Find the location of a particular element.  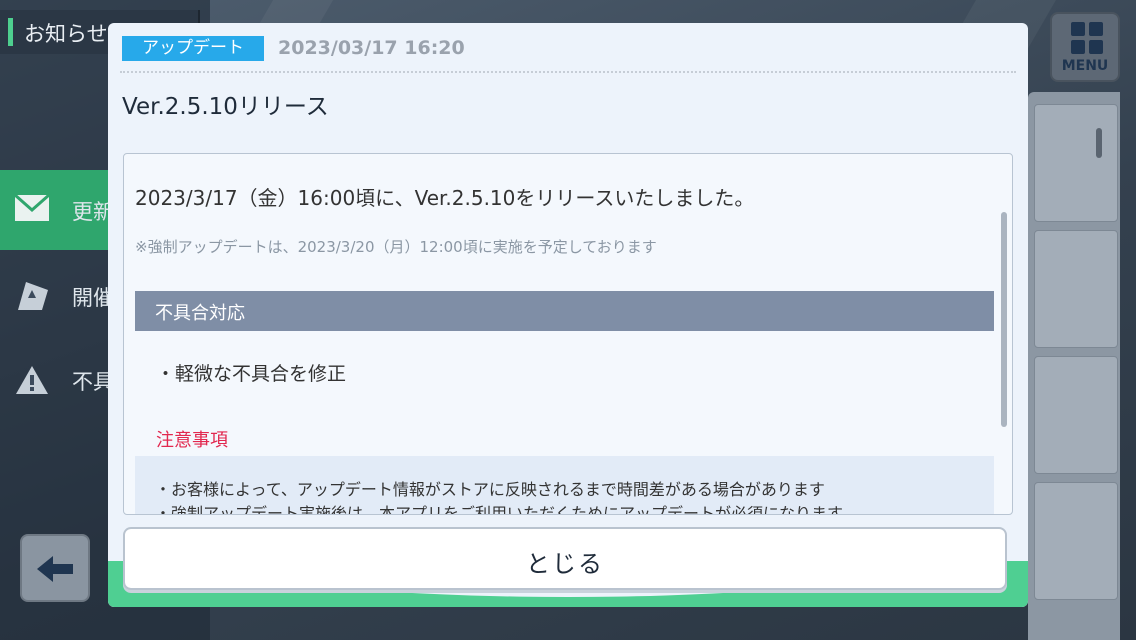

category-tag: アップデート is located at coordinates (193, 48).